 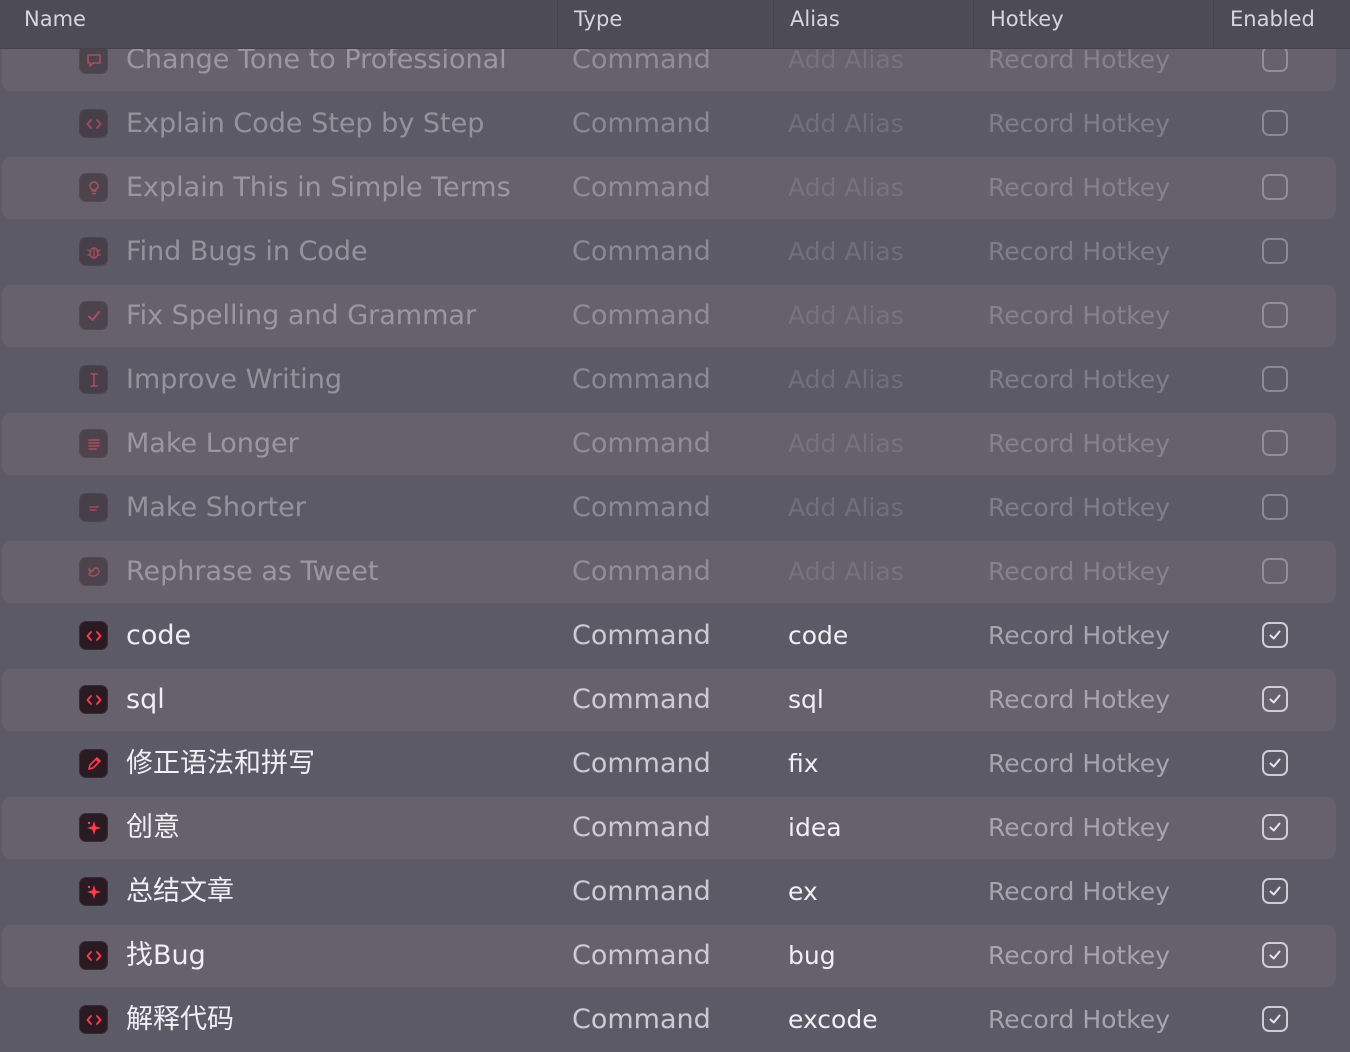 I want to click on column-header-hotkey: Hotkey, so click(x=1093, y=24).